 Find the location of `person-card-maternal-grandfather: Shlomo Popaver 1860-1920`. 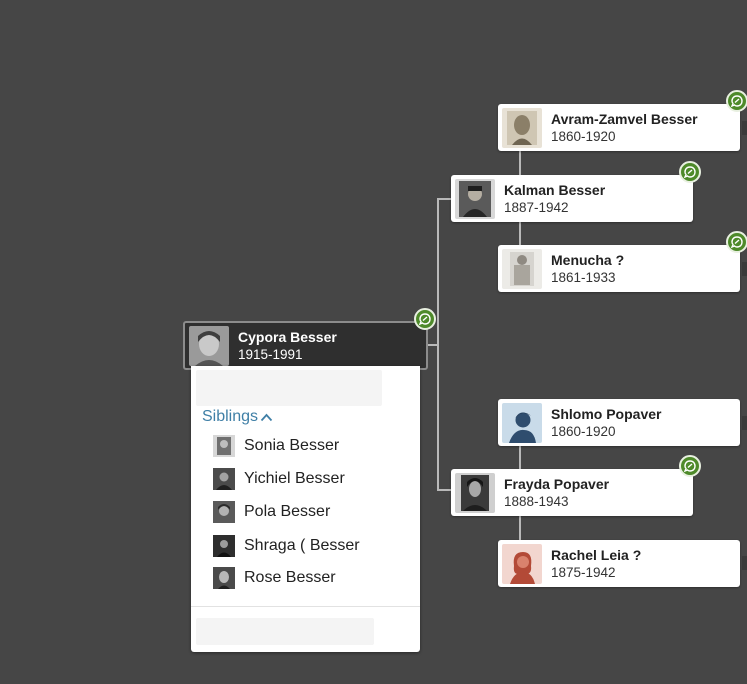

person-card-maternal-grandfather: Shlomo Popaver 1860-1920 is located at coordinates (619, 422).